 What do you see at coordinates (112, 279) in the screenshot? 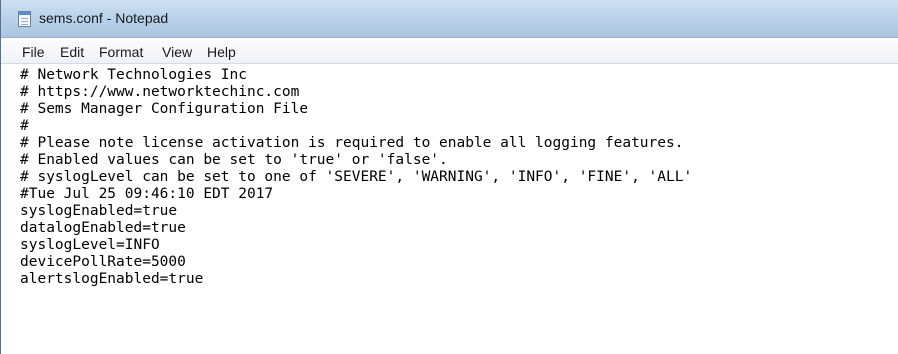
I see `text-line: alertslogEnabled=true` at bounding box center [112, 279].